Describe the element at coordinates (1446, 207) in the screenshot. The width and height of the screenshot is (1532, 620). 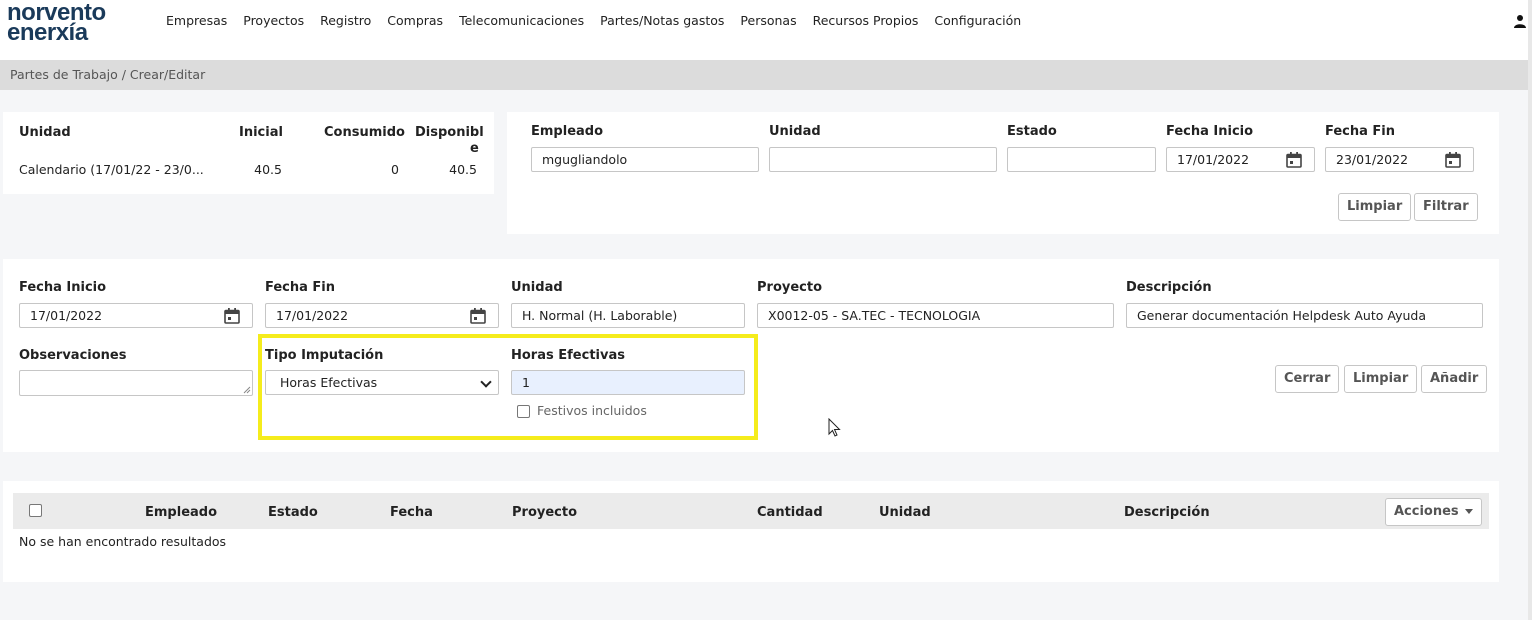
I see `filter-filtrar-button: Filtrar` at that location.